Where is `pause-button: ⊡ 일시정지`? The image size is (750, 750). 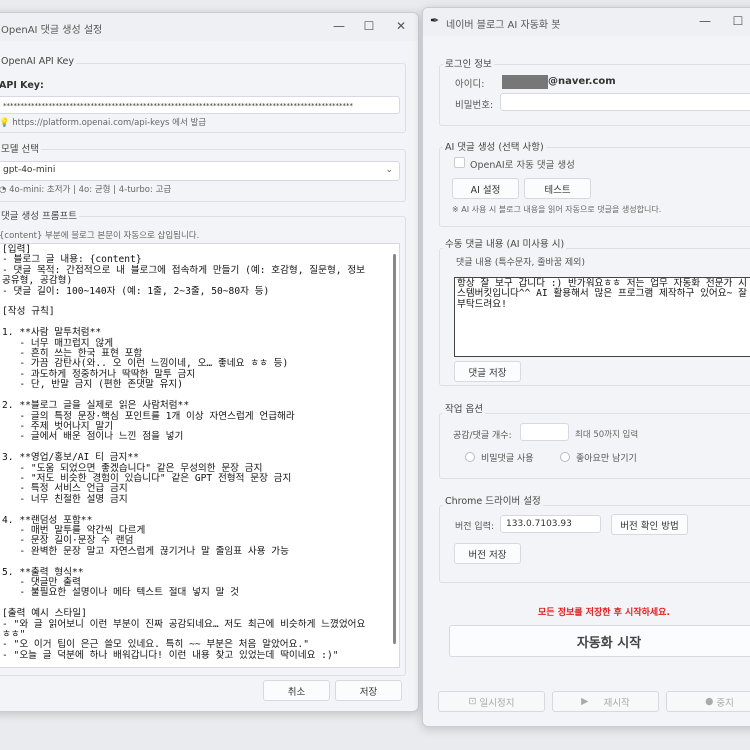
pause-button: ⊡ 일시정지 is located at coordinates (491, 701).